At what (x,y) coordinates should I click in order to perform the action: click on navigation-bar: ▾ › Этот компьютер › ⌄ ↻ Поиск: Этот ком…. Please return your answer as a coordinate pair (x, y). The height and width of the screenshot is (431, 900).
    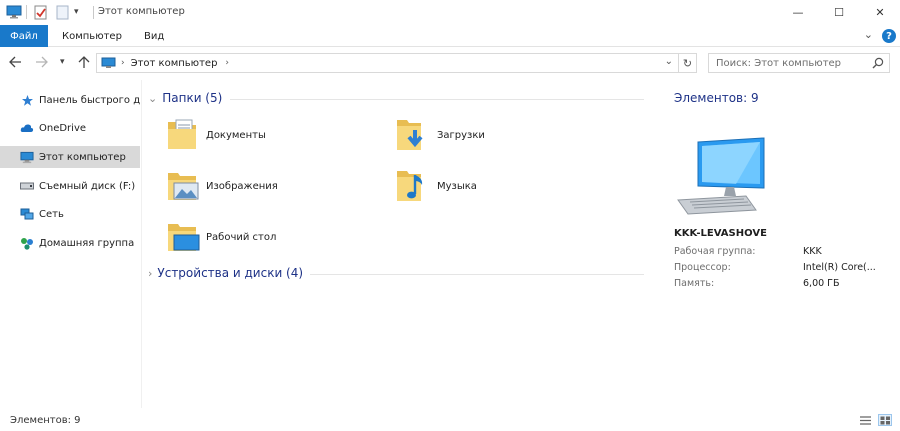
    Looking at the image, I should click on (450, 64).